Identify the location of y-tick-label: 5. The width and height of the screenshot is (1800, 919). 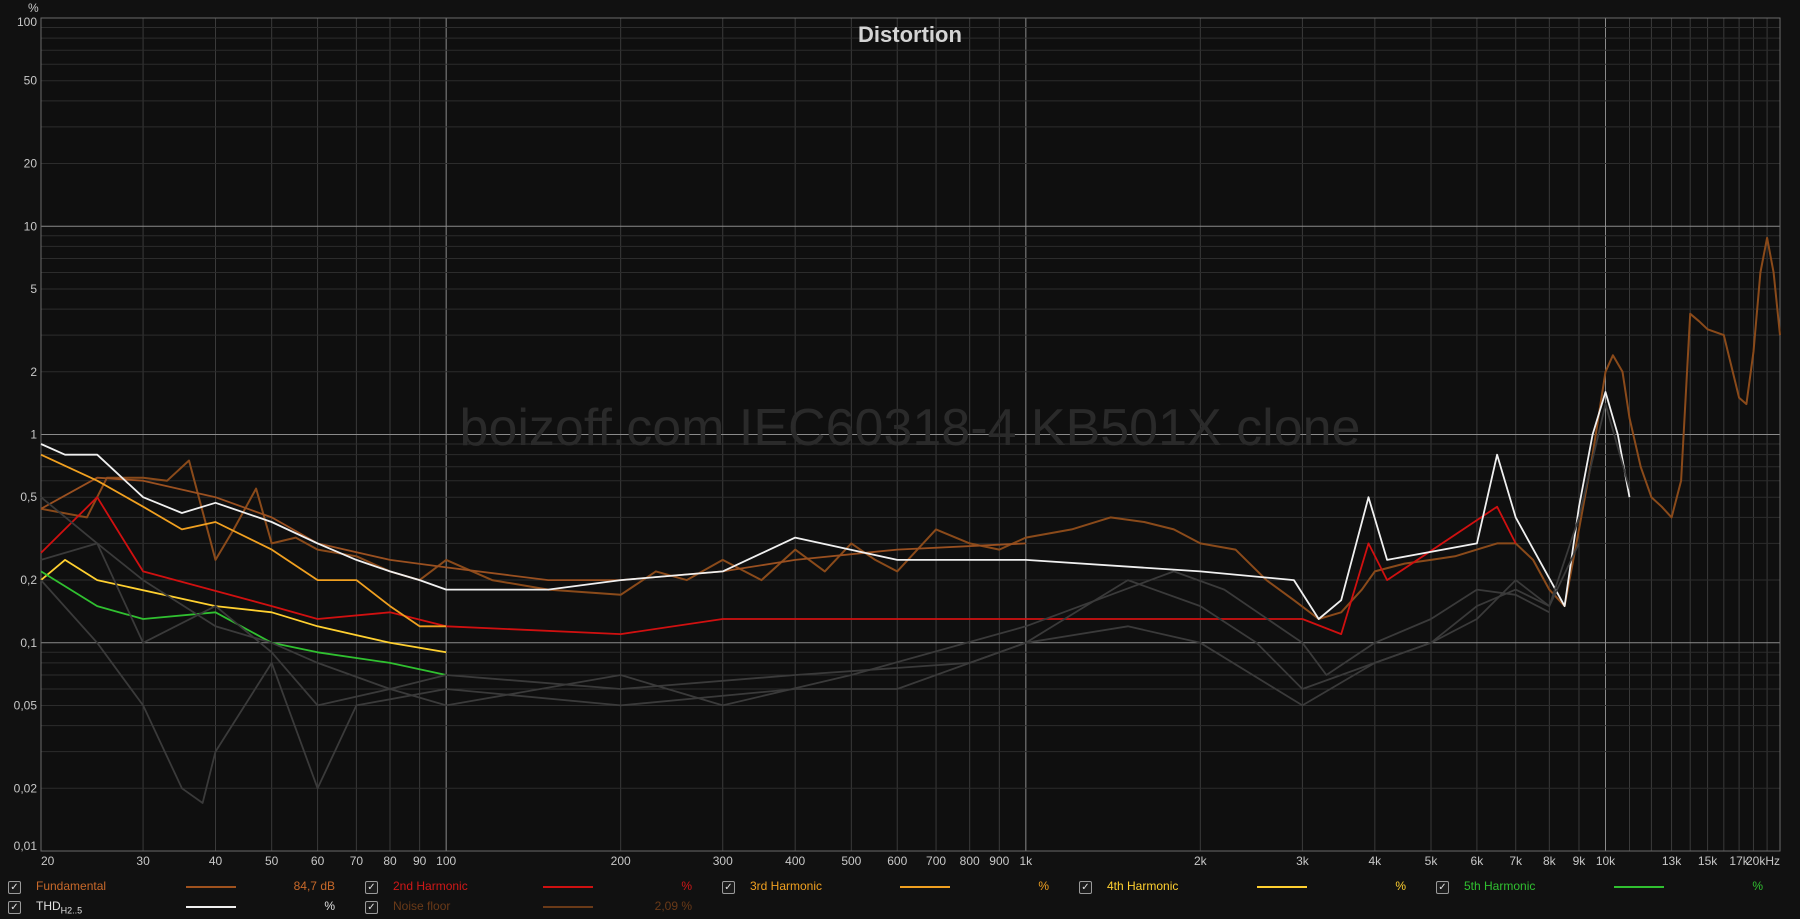
(33, 289).